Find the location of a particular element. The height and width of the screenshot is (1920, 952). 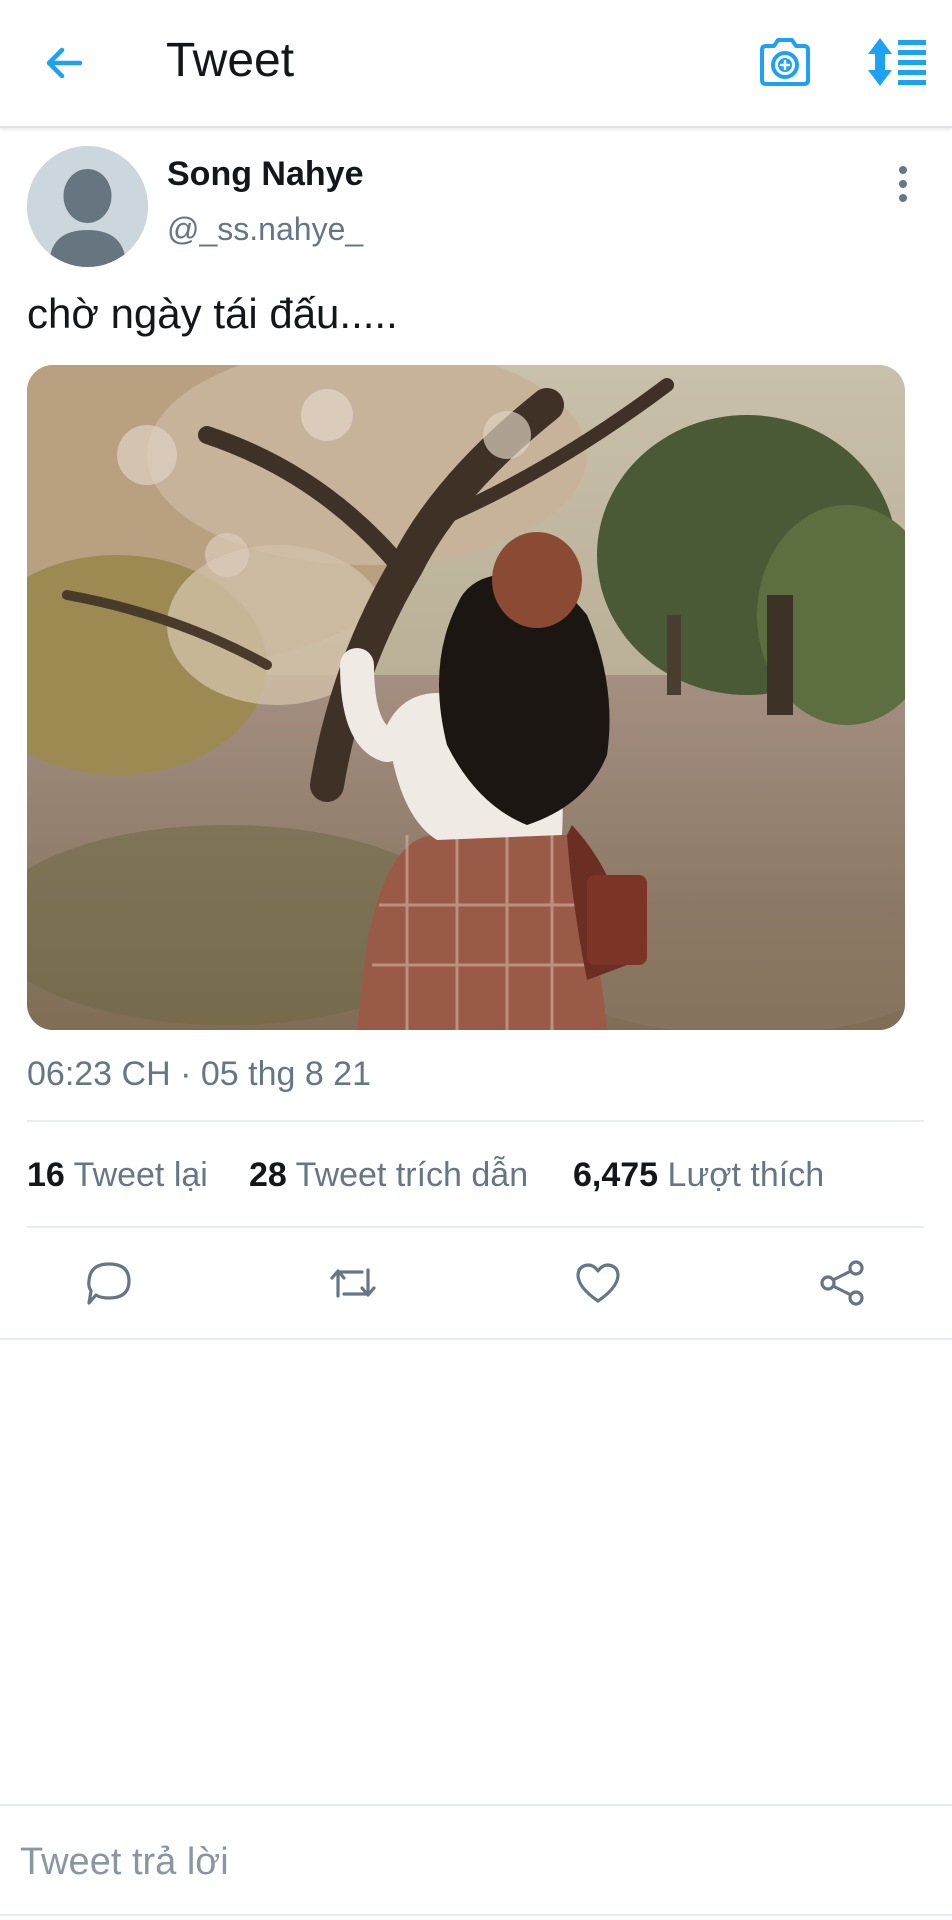

reply-icon is located at coordinates (109, 1283).